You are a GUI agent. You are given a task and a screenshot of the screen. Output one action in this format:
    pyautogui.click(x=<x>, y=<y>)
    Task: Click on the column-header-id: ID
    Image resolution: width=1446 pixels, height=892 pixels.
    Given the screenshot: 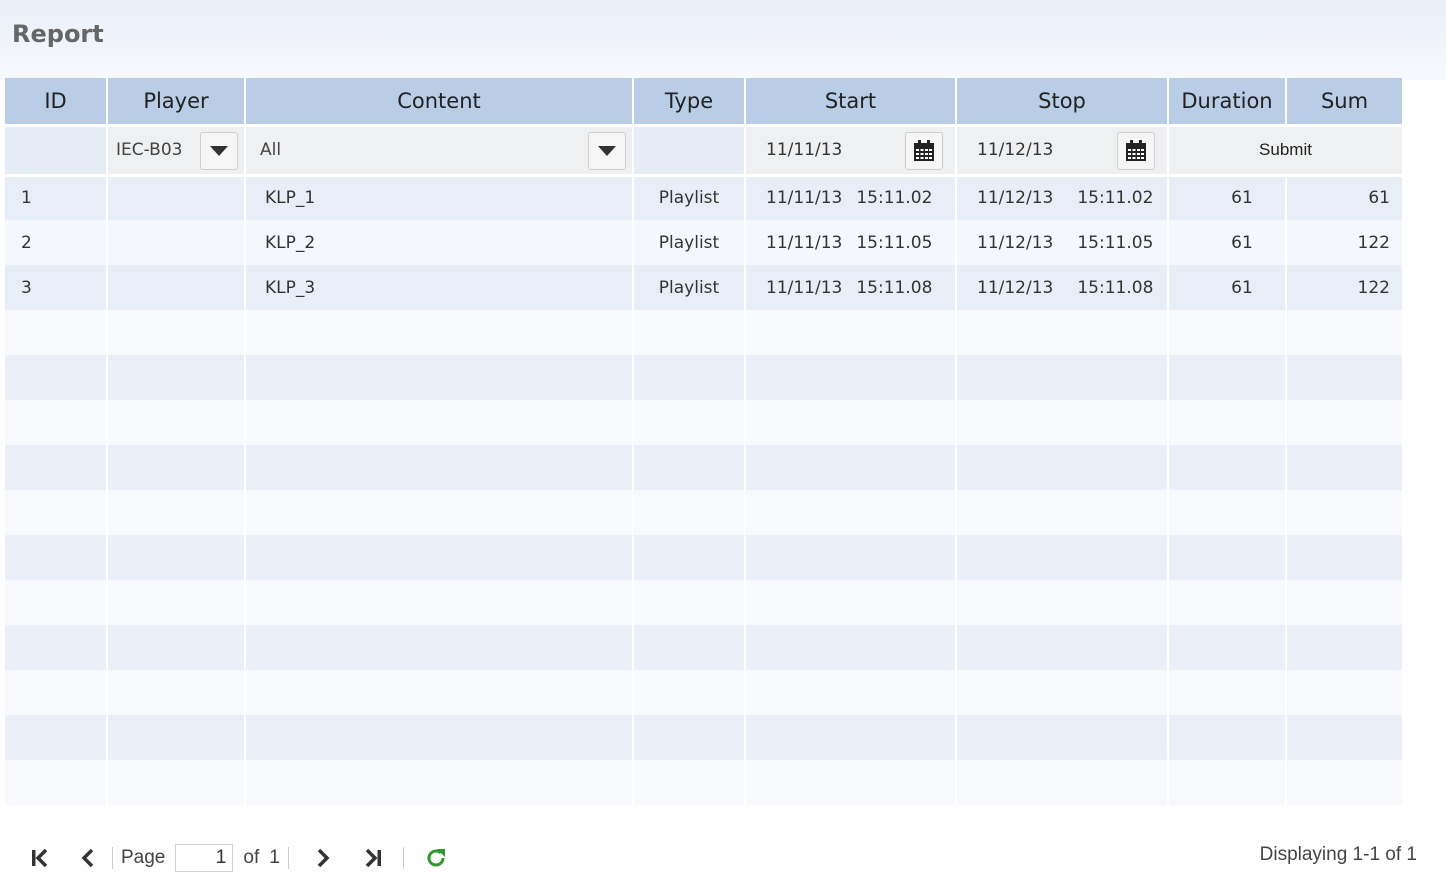 What is the action you would take?
    pyautogui.click(x=56, y=101)
    